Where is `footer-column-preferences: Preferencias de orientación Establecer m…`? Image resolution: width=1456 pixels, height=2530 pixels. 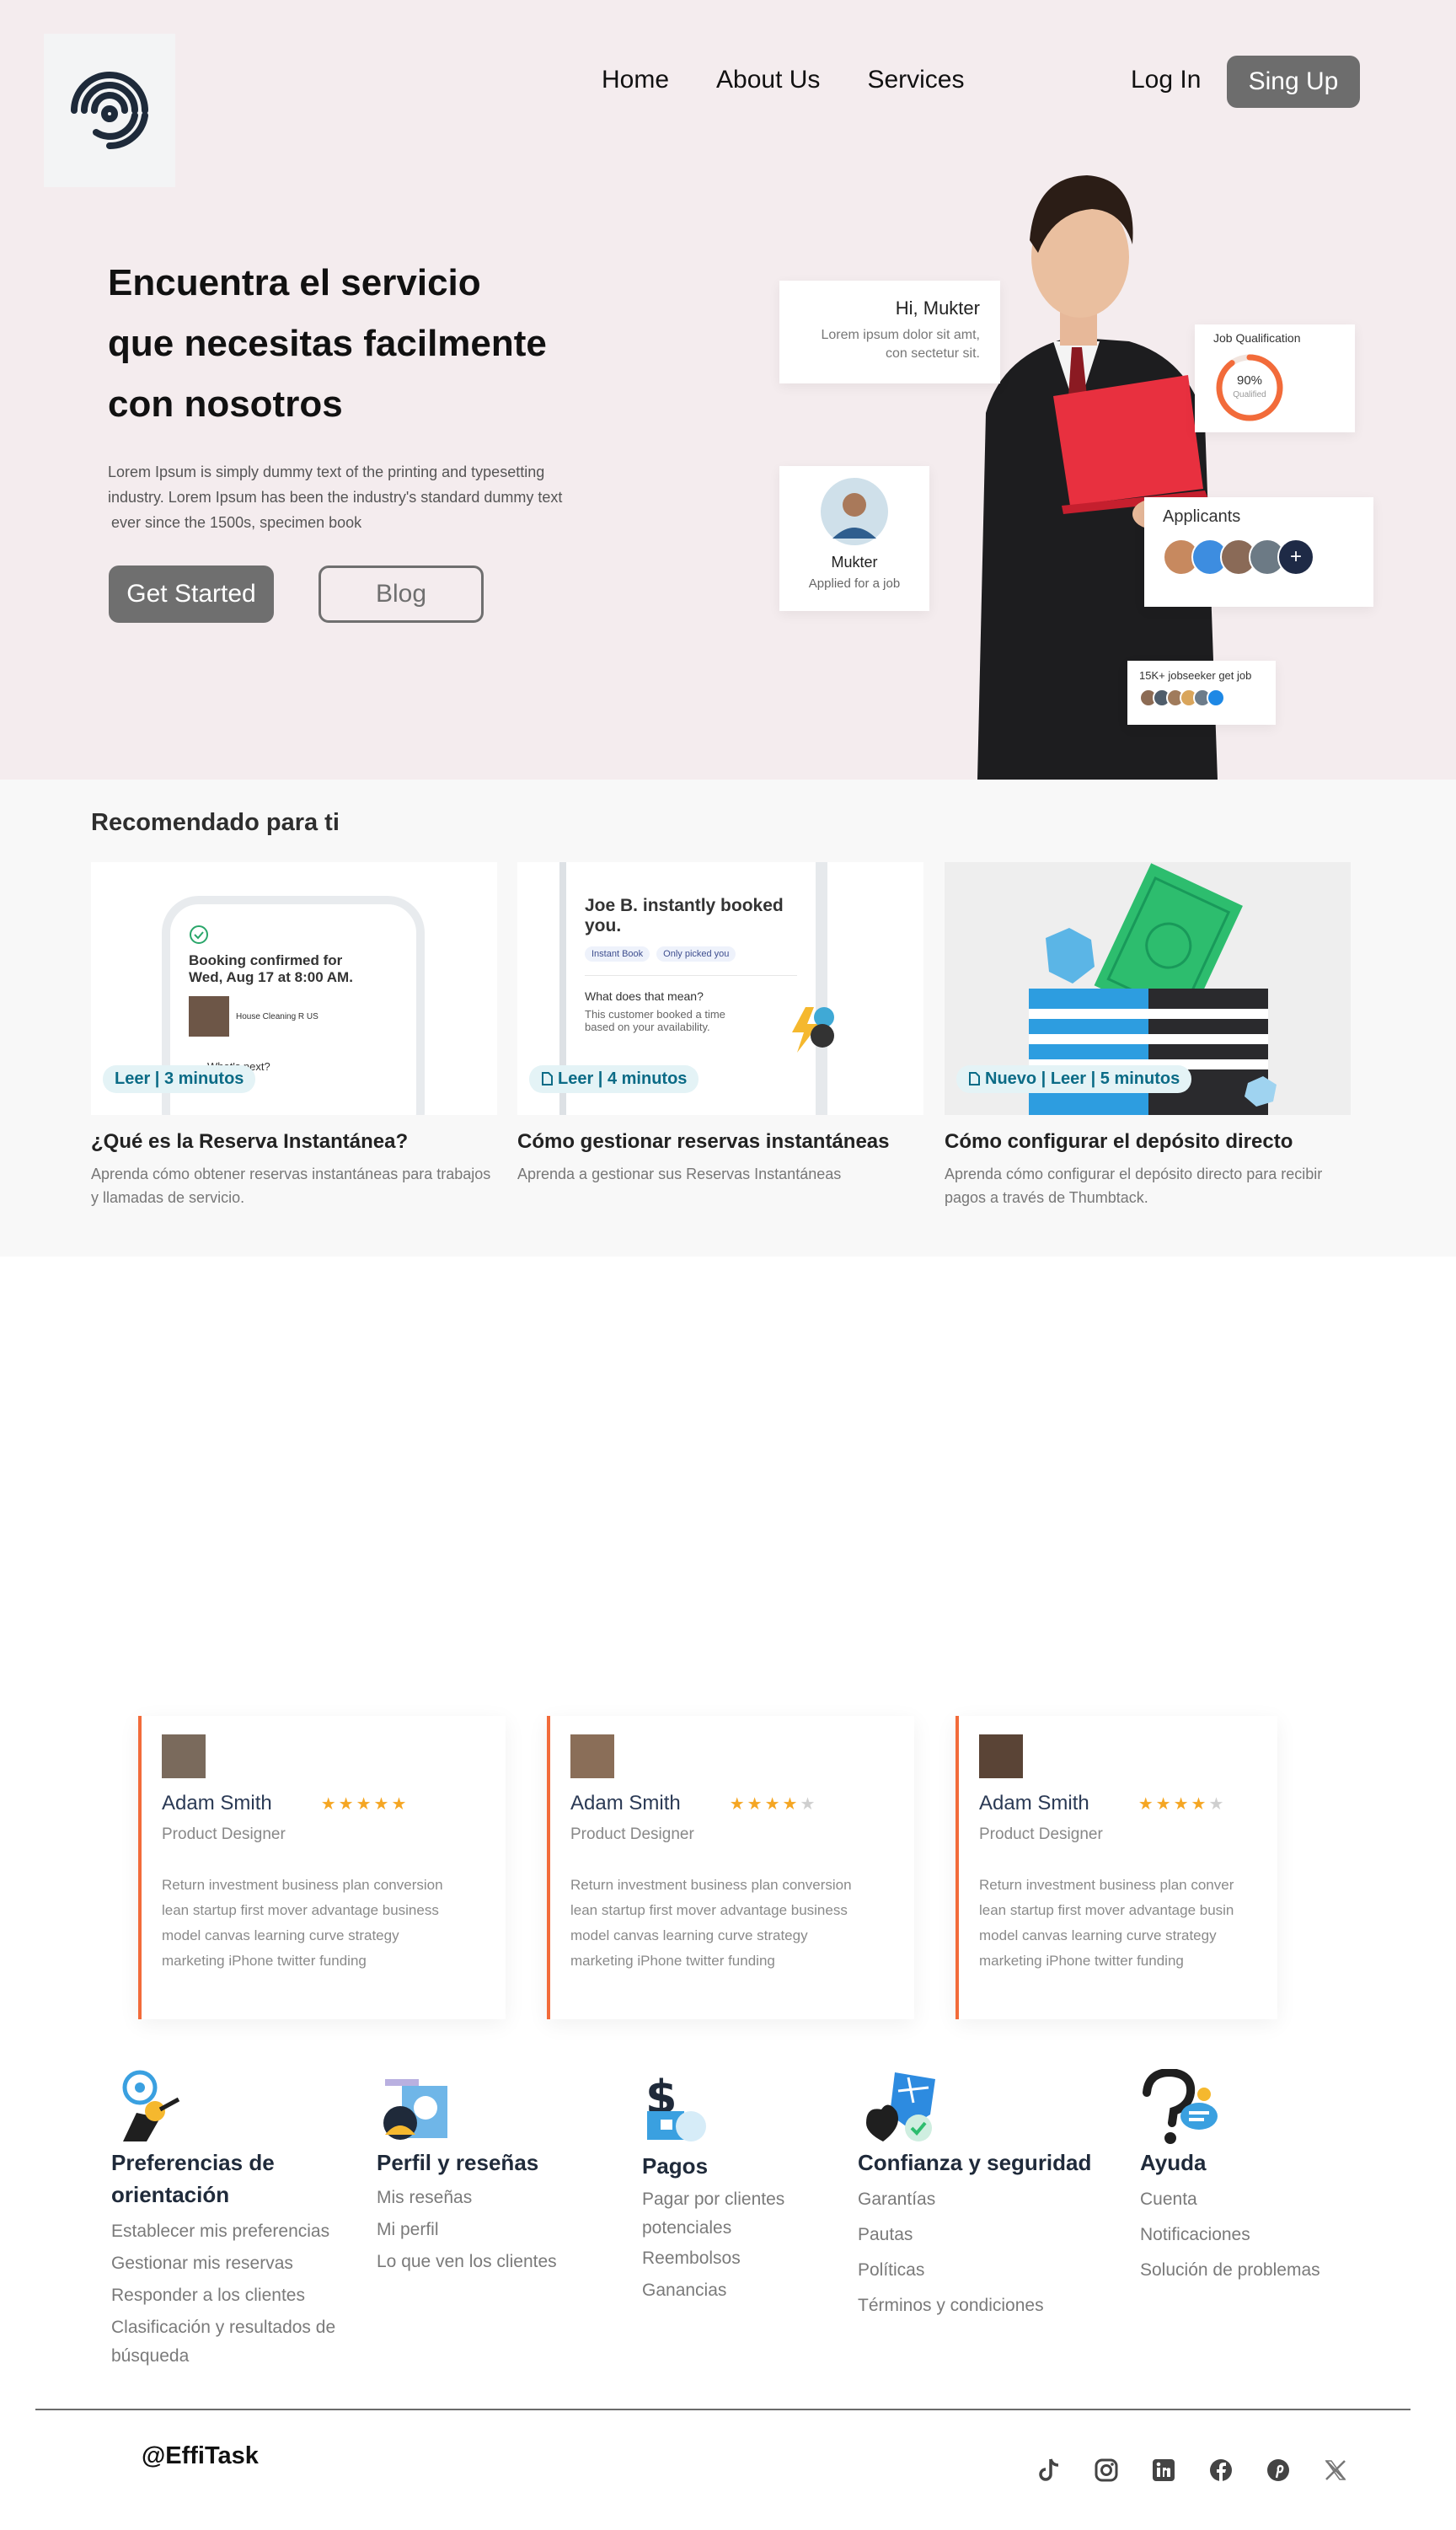 footer-column-preferences: Preferencias de orientación Establecer m… is located at coordinates (223, 2220).